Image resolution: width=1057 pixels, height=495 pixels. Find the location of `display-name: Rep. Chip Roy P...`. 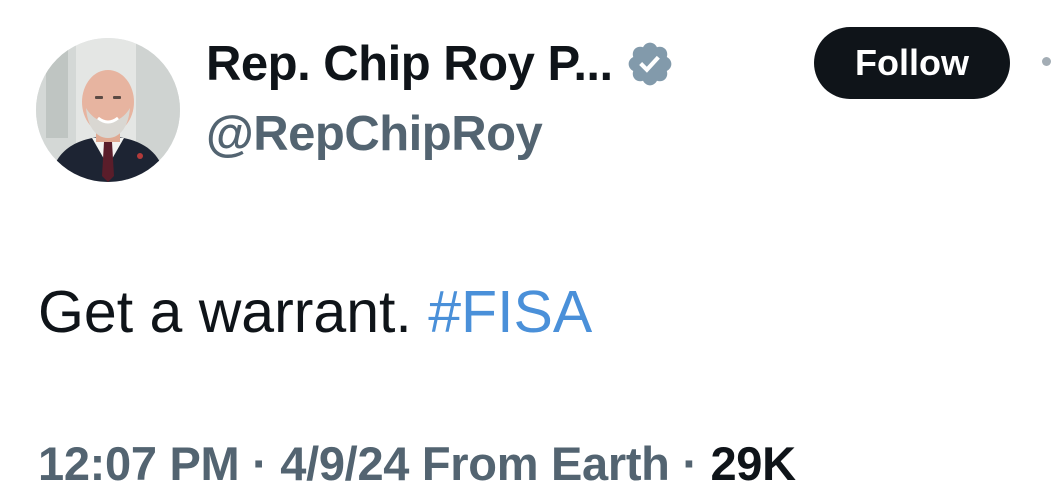

display-name: Rep. Chip Roy P... is located at coordinates (409, 64).